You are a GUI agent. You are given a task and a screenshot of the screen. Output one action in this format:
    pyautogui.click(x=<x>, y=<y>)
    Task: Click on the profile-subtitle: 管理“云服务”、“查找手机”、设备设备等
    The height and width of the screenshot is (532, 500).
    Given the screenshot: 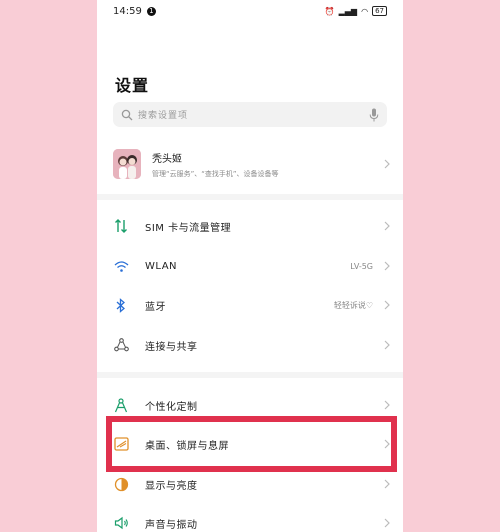 What is the action you would take?
    pyautogui.click(x=215, y=173)
    